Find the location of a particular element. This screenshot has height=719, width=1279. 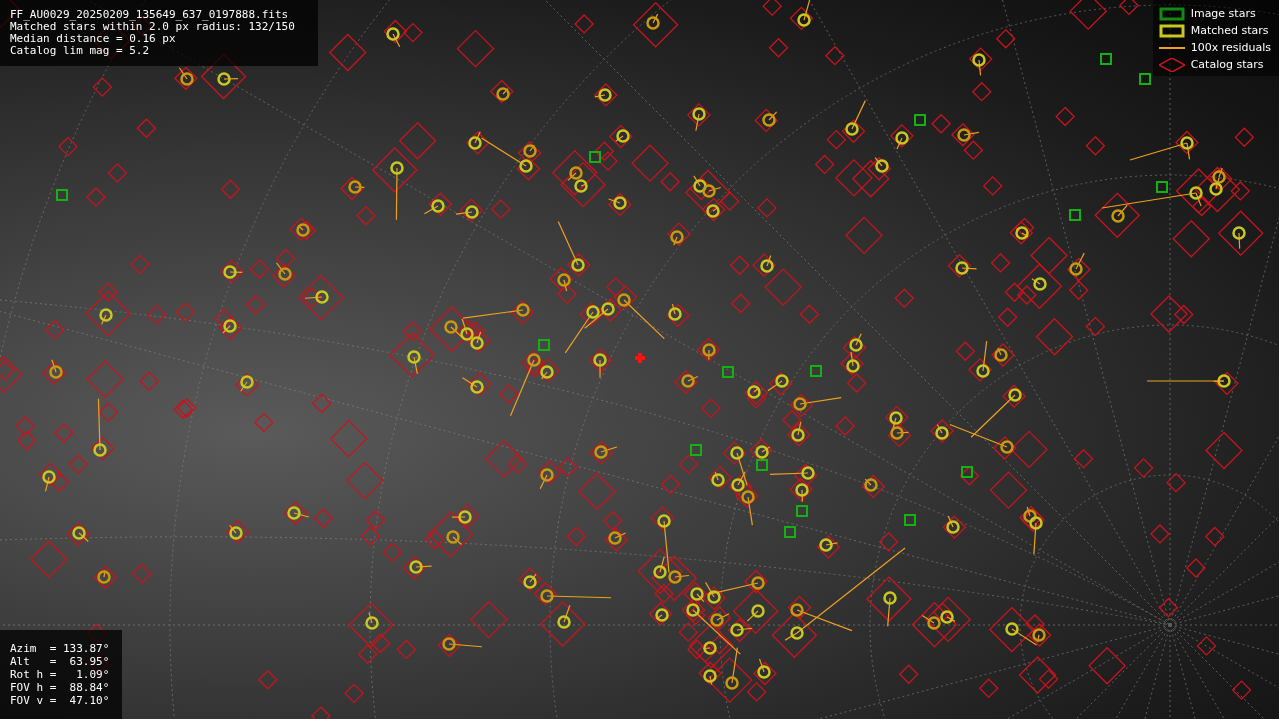

pointing-line: Alt = 63.95° is located at coordinates (60, 661).